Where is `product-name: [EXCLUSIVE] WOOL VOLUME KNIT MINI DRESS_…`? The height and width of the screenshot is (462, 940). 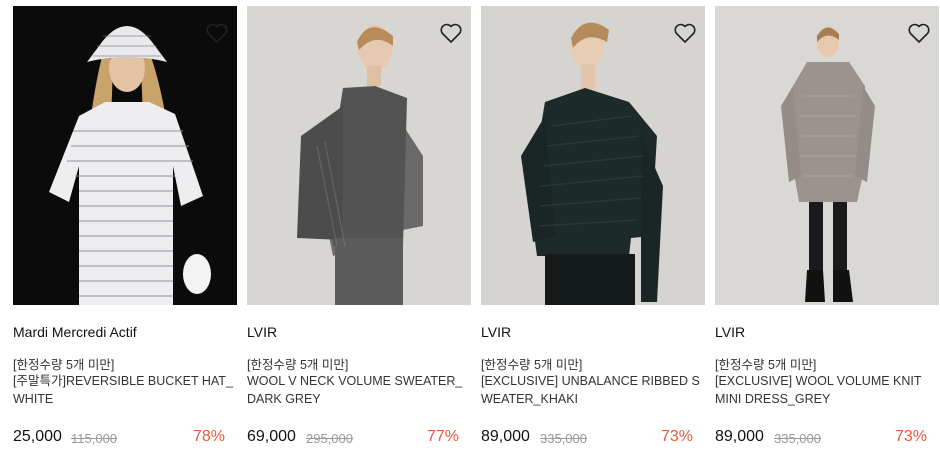 product-name: [EXCLUSIVE] WOOL VOLUME KNIT MINI DRESS_… is located at coordinates (825, 390).